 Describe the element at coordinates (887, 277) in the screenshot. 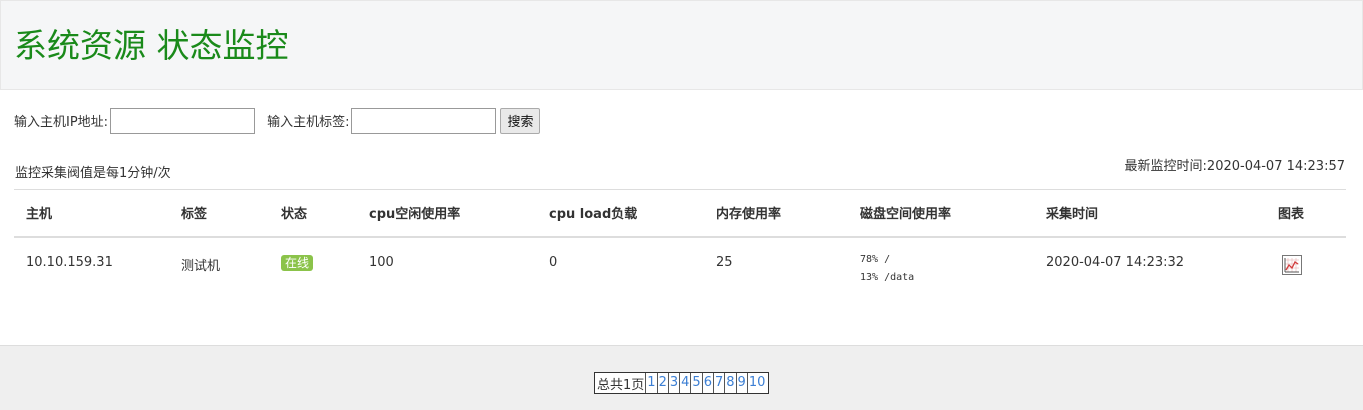

I see `disk-line-2: 13% /data` at that location.